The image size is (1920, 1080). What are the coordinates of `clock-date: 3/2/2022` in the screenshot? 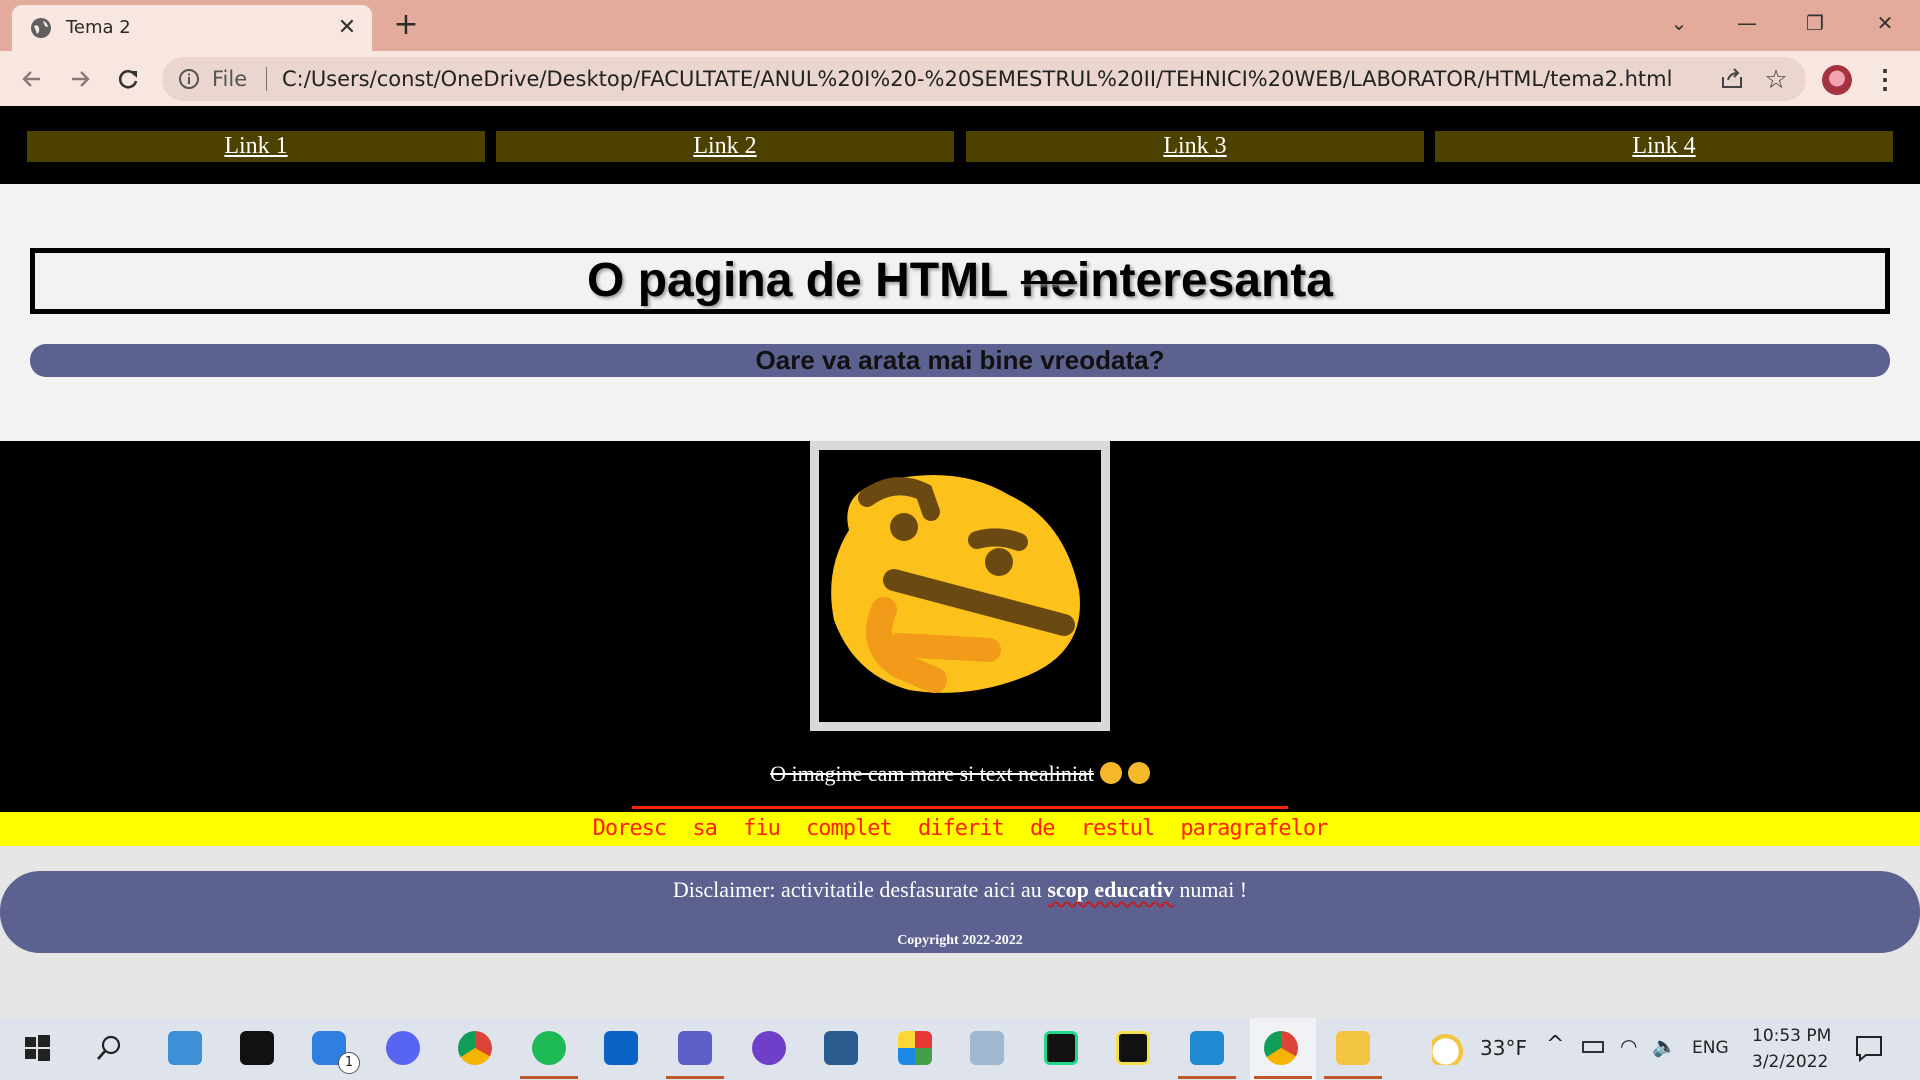 It's located at (1790, 1062).